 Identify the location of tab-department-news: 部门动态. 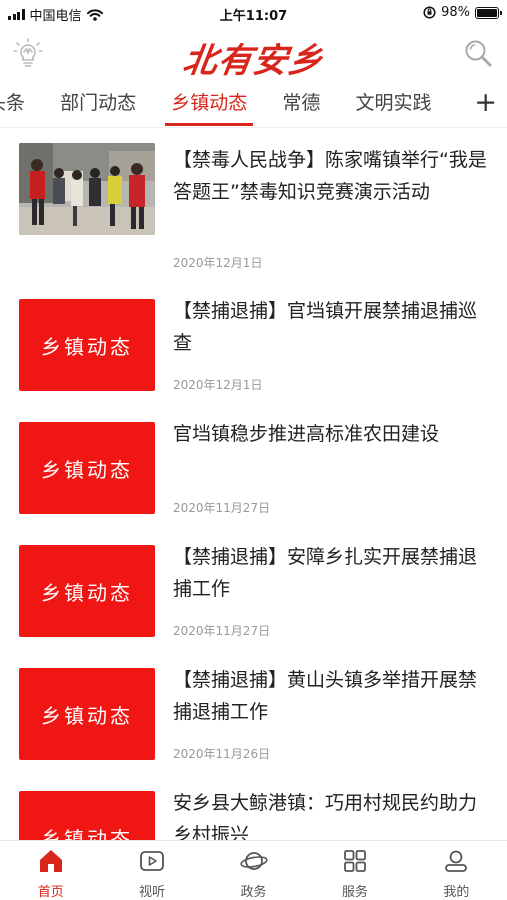
(98, 103).